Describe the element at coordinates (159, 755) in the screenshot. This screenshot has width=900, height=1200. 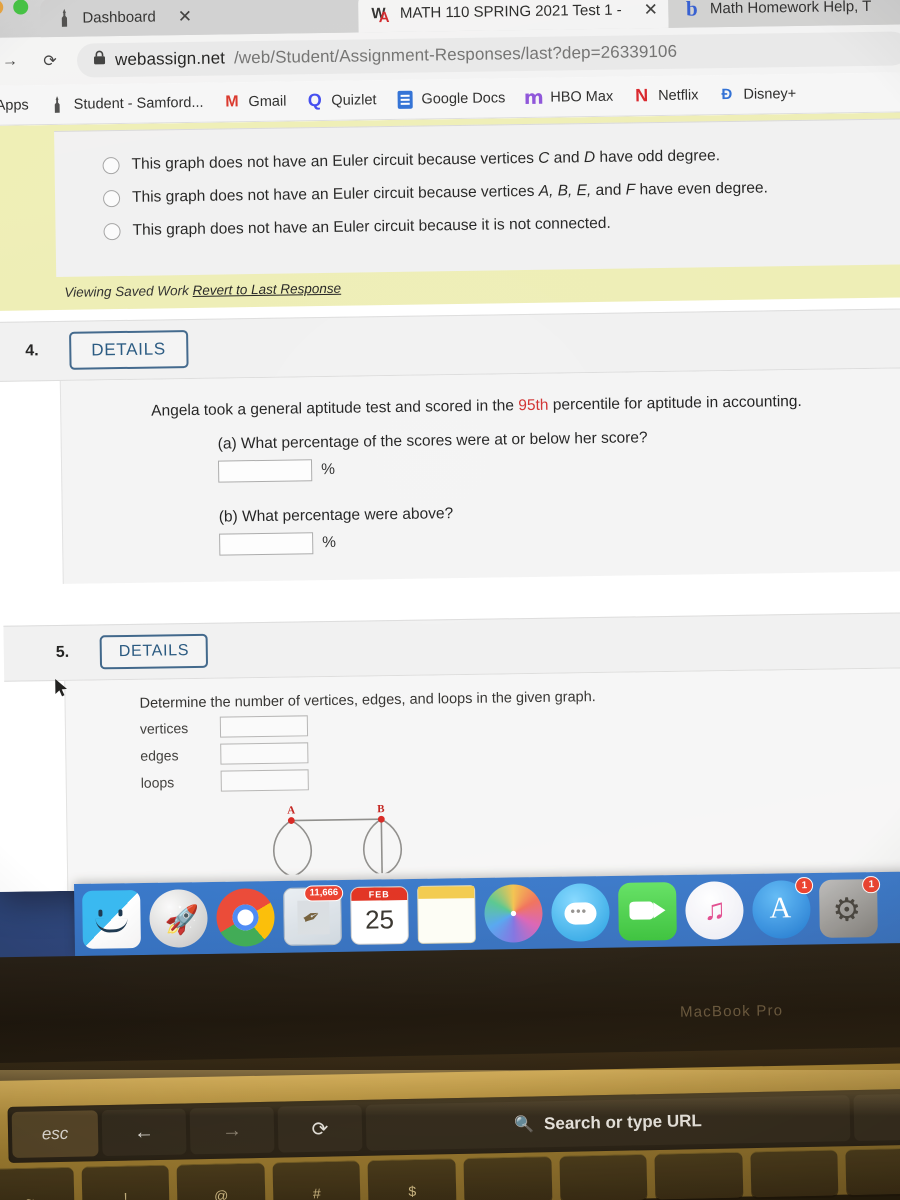
I see `edges-label: edges` at that location.